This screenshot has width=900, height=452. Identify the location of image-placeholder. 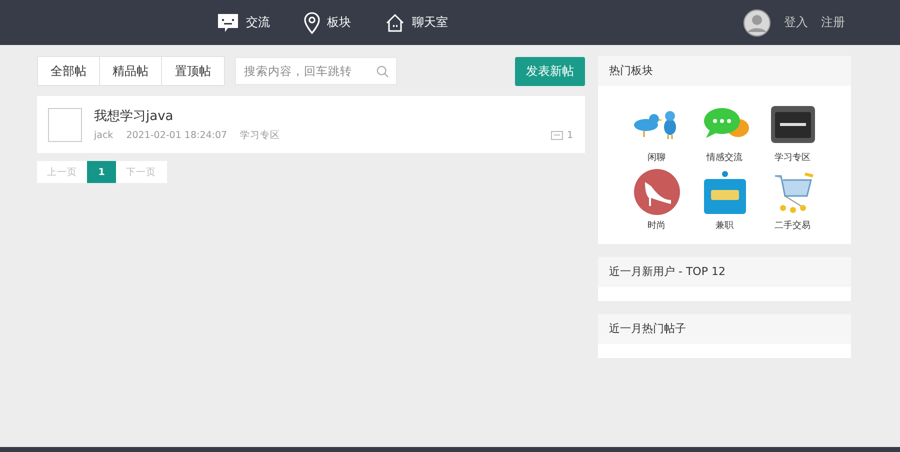
(65, 125).